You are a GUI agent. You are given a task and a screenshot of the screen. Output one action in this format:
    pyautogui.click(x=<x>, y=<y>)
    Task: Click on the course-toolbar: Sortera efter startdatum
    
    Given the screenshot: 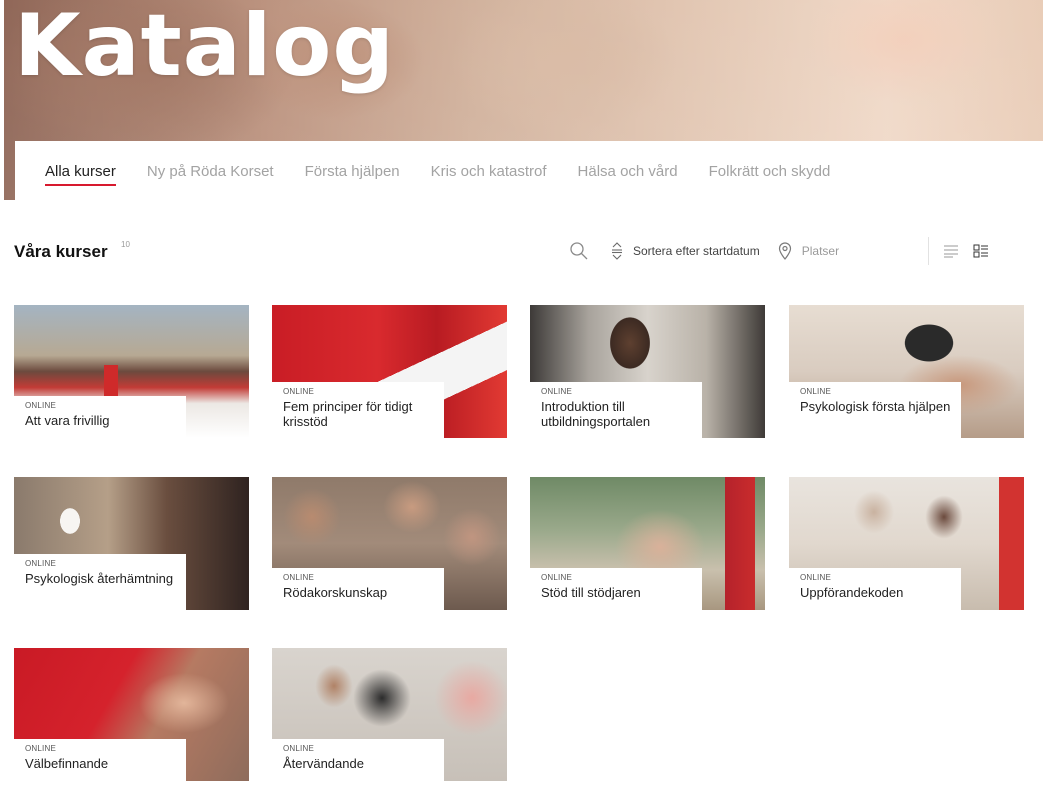 What is the action you would take?
    pyautogui.click(x=779, y=251)
    